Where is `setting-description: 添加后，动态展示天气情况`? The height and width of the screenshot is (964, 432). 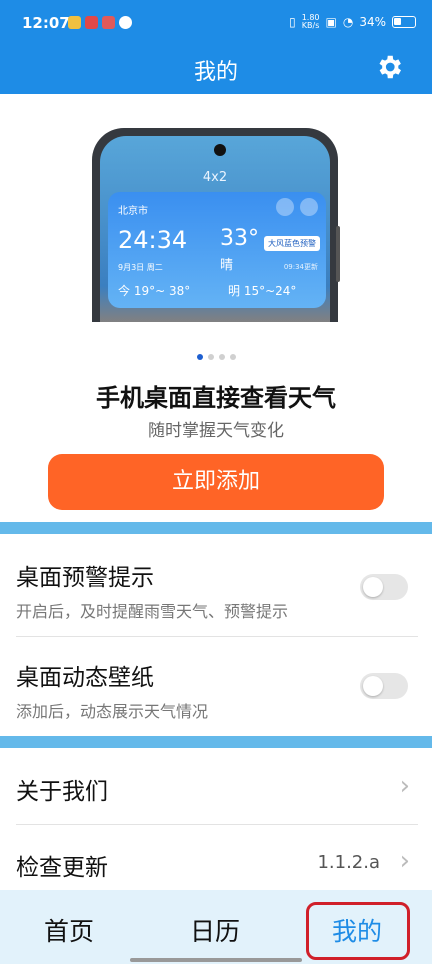 setting-description: 添加后，动态展示天气情况 is located at coordinates (112, 711).